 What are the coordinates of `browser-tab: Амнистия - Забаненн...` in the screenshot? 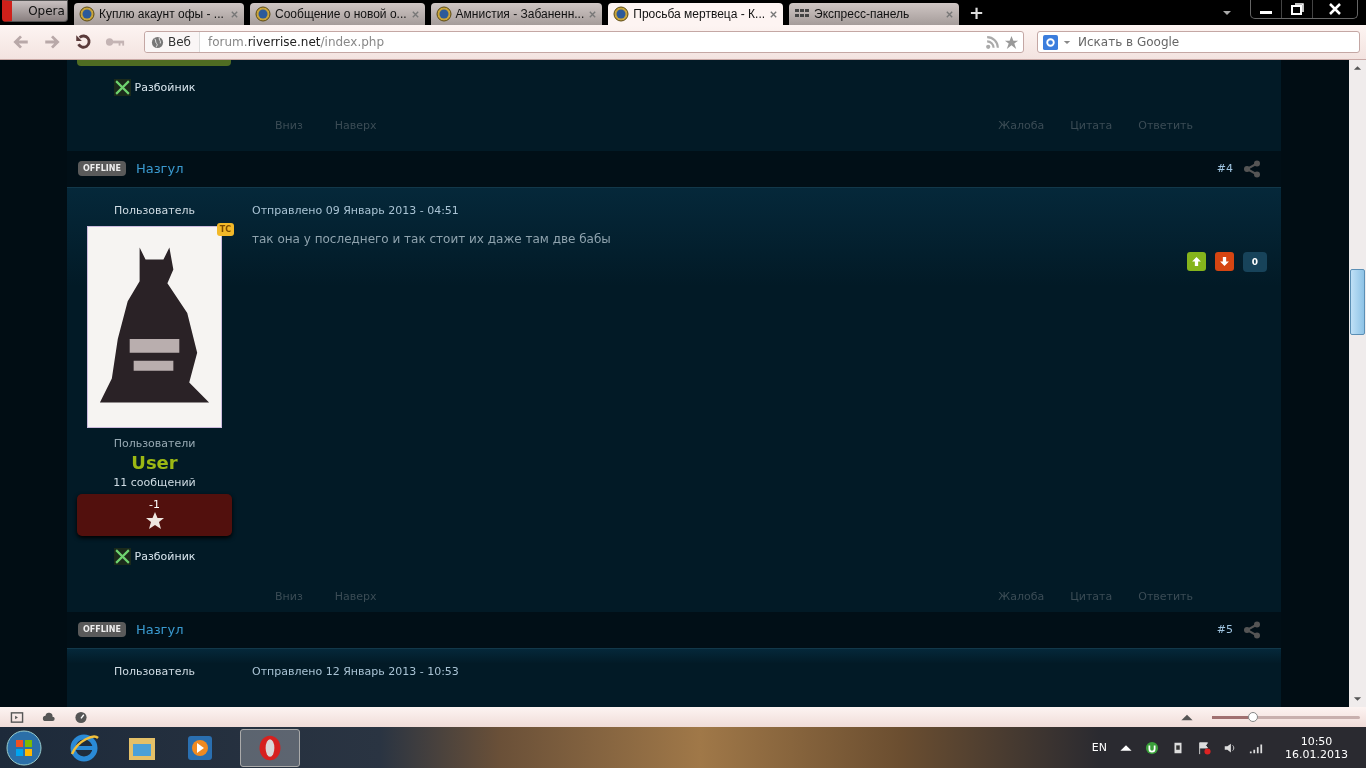 It's located at (516, 14).